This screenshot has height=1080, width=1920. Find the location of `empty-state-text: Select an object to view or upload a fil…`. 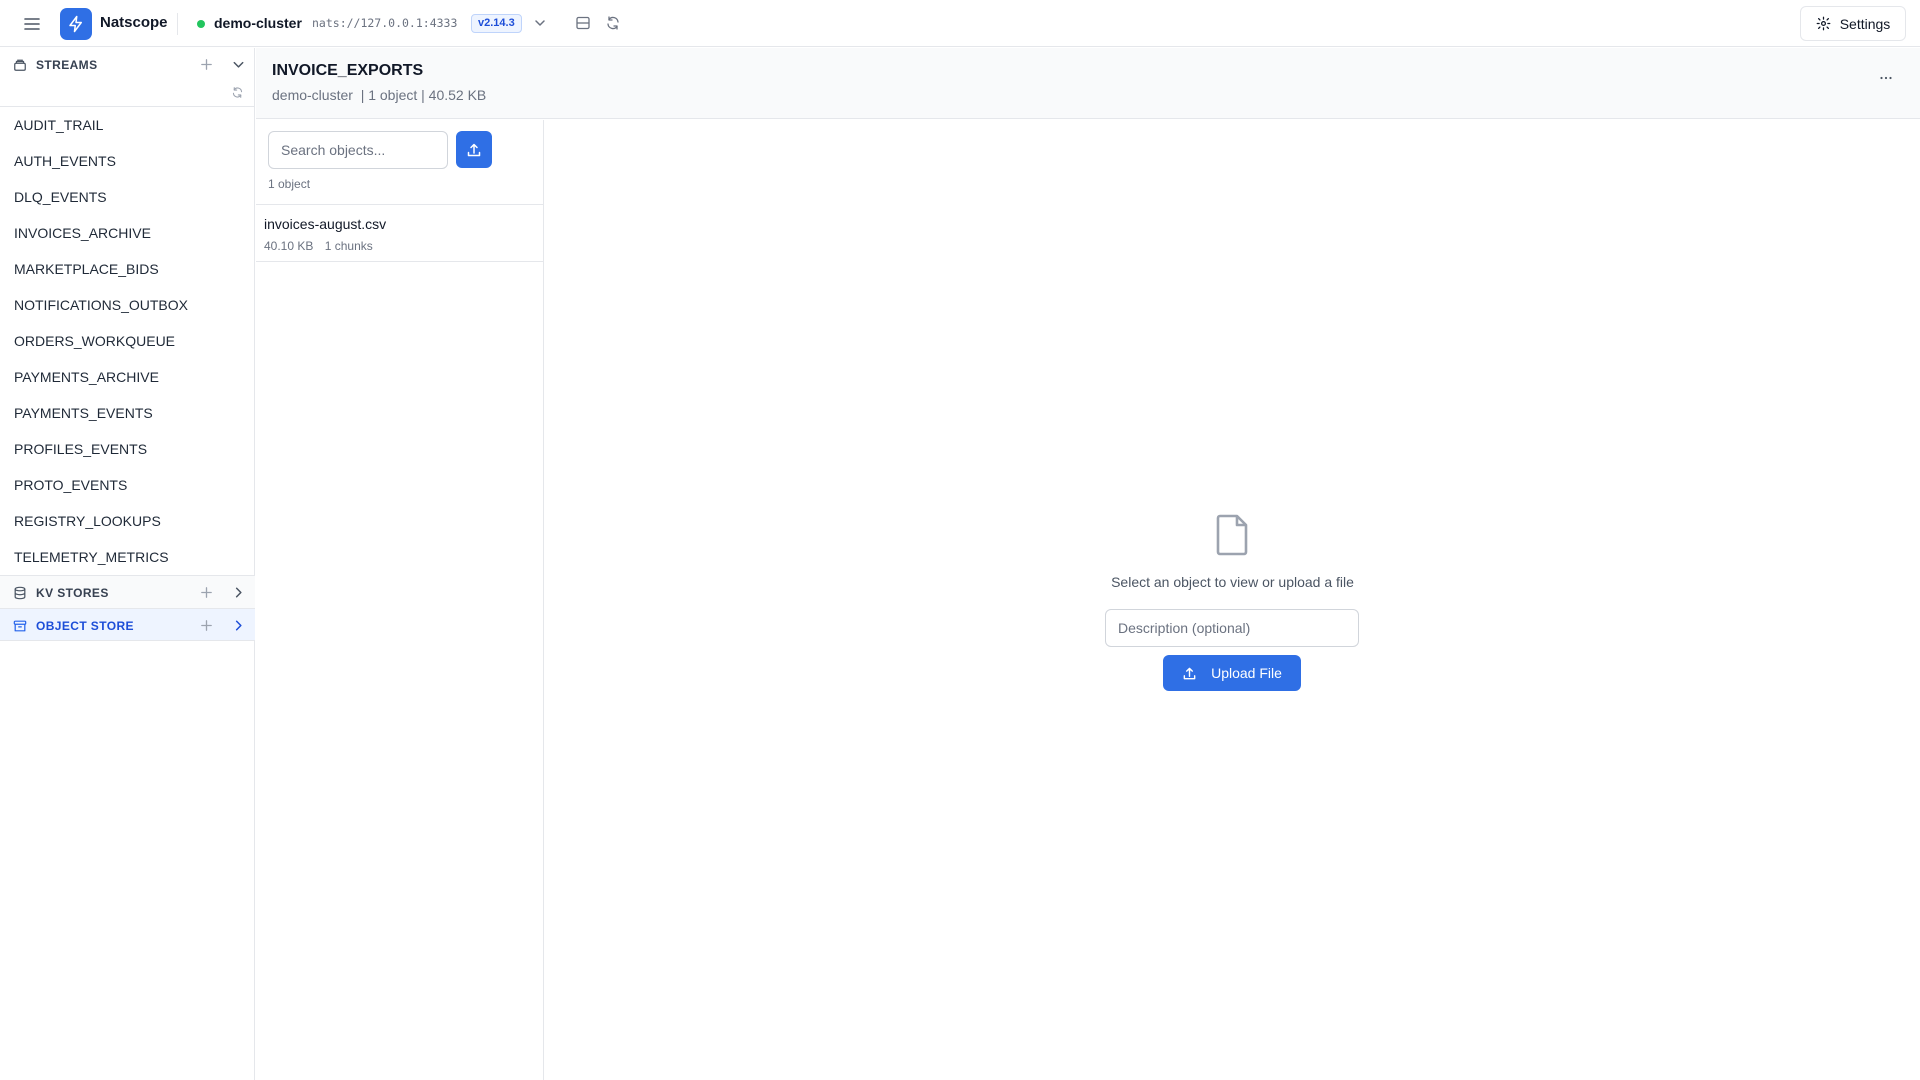

empty-state-text: Select an object to view or upload a fil… is located at coordinates (1232, 582).